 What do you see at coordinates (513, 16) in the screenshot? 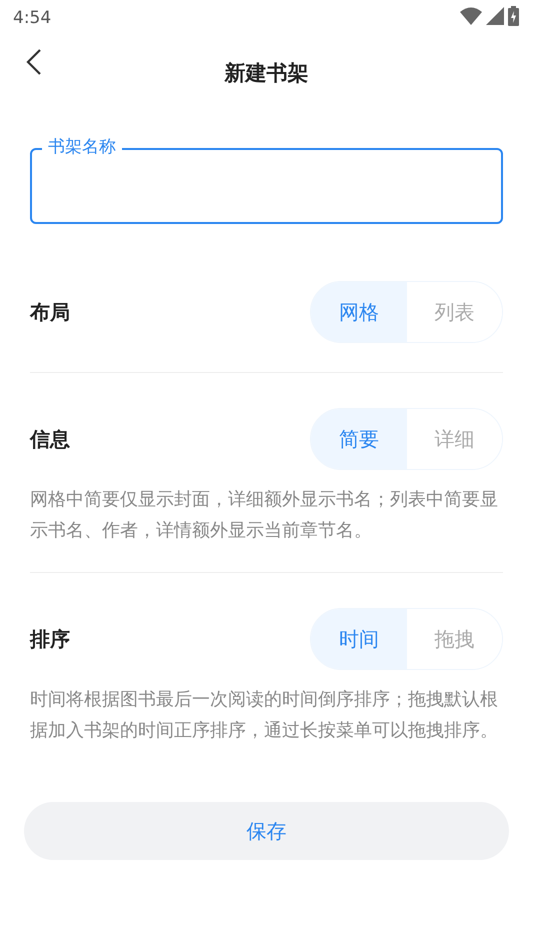
I see `battery-icon` at bounding box center [513, 16].